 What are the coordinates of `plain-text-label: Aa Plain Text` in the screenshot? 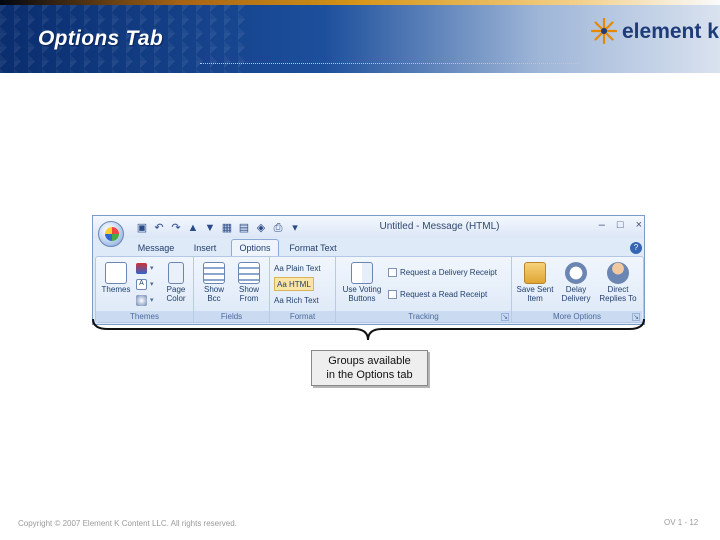 It's located at (297, 268).